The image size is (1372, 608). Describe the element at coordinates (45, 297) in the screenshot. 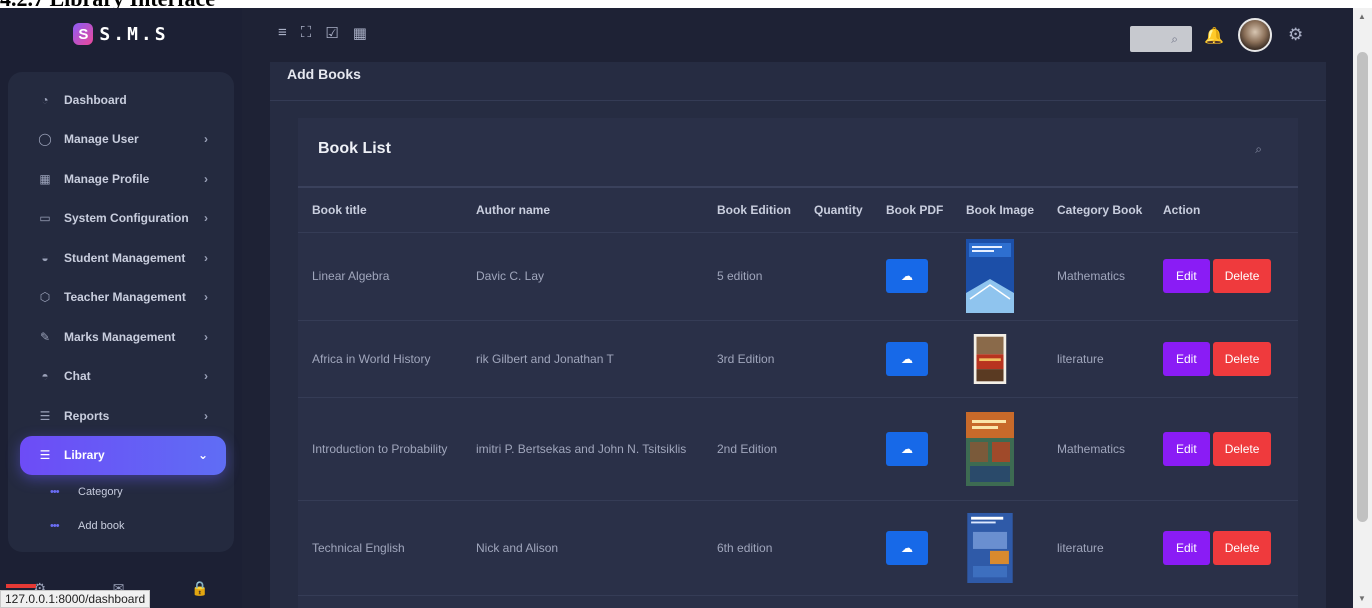

I see `box-icon: ⬡` at that location.